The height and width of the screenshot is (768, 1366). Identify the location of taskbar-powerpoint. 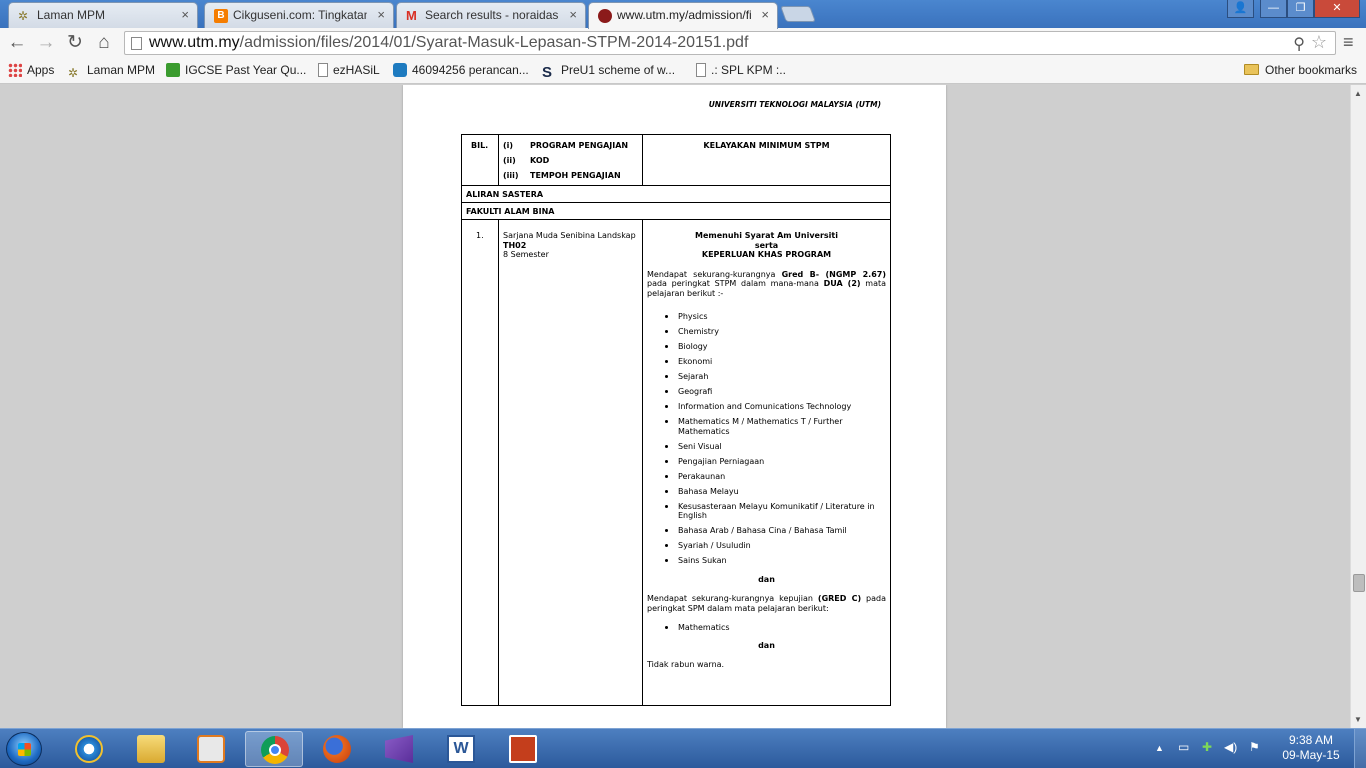
(523, 749).